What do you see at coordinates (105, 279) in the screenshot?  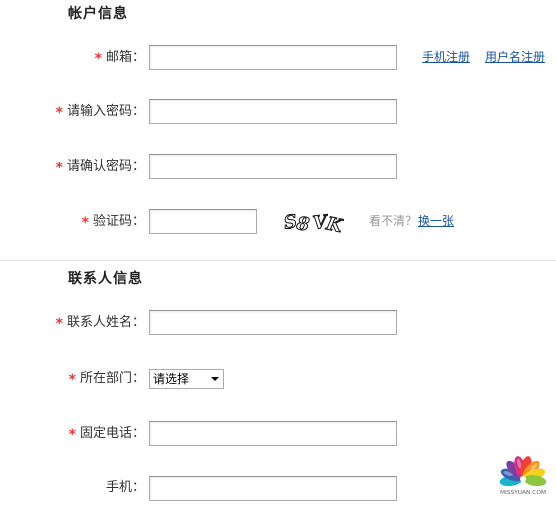 I see `contact-section-title: 联系人信息` at bounding box center [105, 279].